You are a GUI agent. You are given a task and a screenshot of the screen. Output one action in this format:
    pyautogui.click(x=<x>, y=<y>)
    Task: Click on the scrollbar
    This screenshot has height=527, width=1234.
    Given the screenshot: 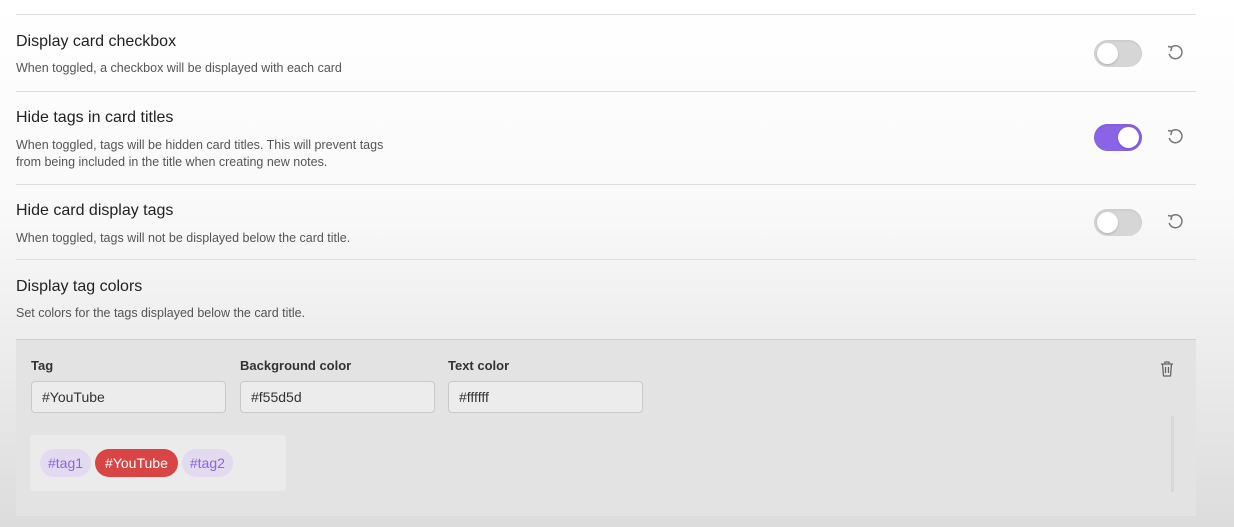 What is the action you would take?
    pyautogui.click(x=1172, y=454)
    